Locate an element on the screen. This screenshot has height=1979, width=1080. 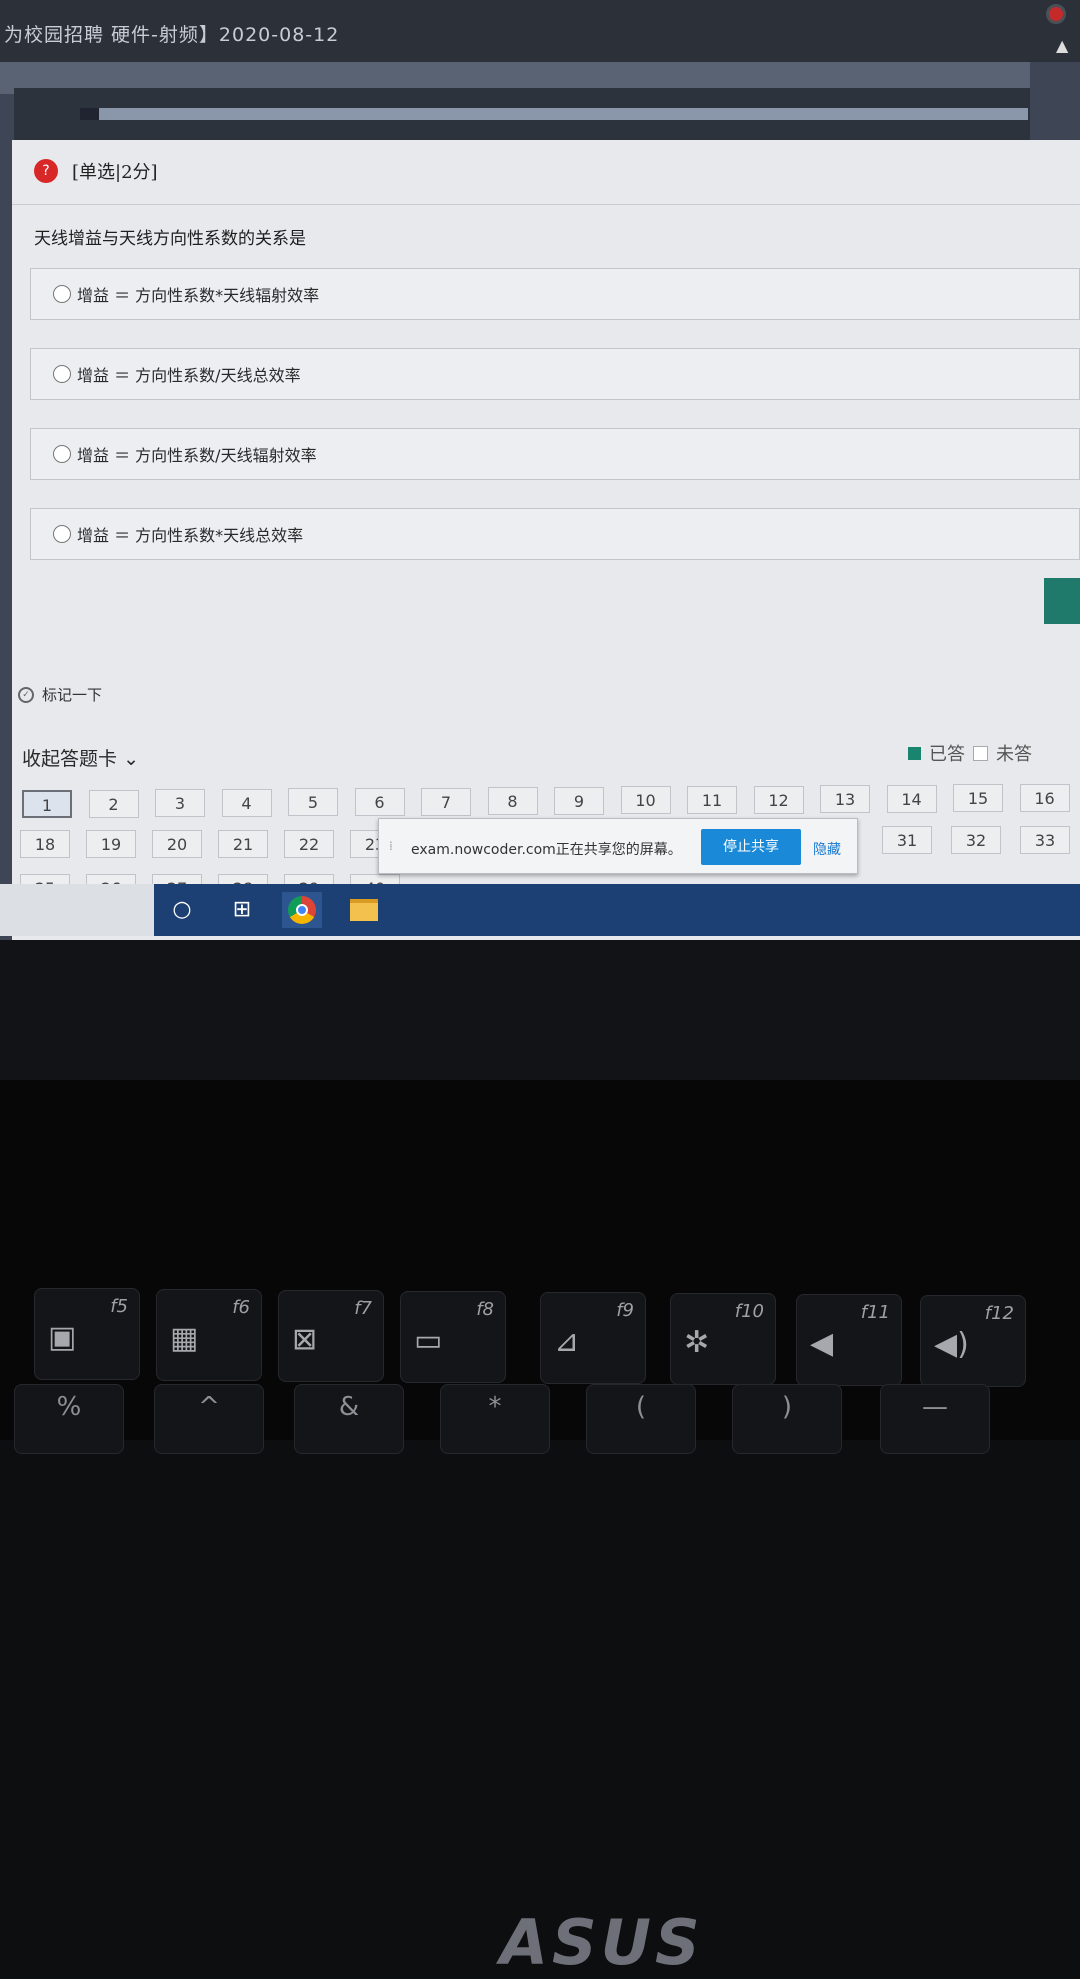
volume-up-icon: ◀) is located at coordinates (951, 1344).